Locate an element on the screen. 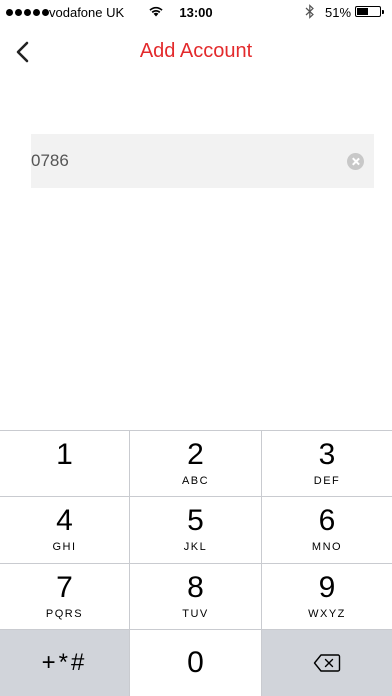 The image size is (392, 696). battery-percentage: 51% is located at coordinates (338, 12).